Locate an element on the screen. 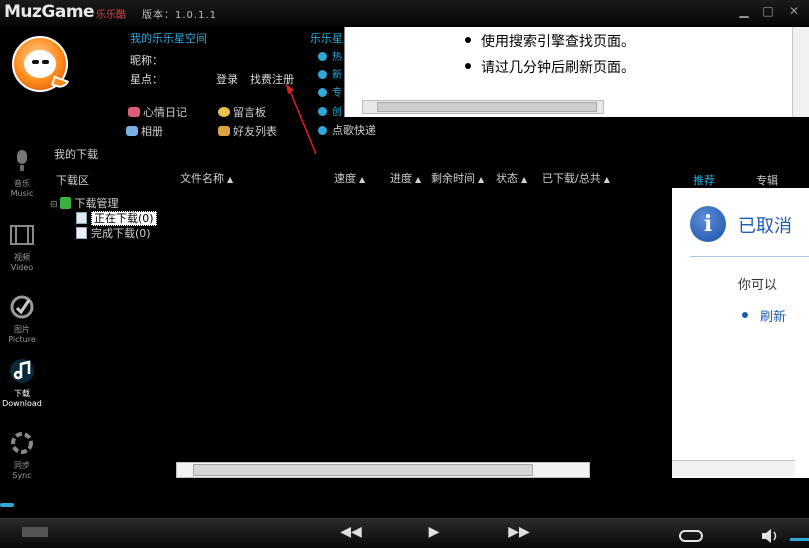 The image size is (809, 548). col-status: 状态 ▲ is located at coordinates (511, 178).